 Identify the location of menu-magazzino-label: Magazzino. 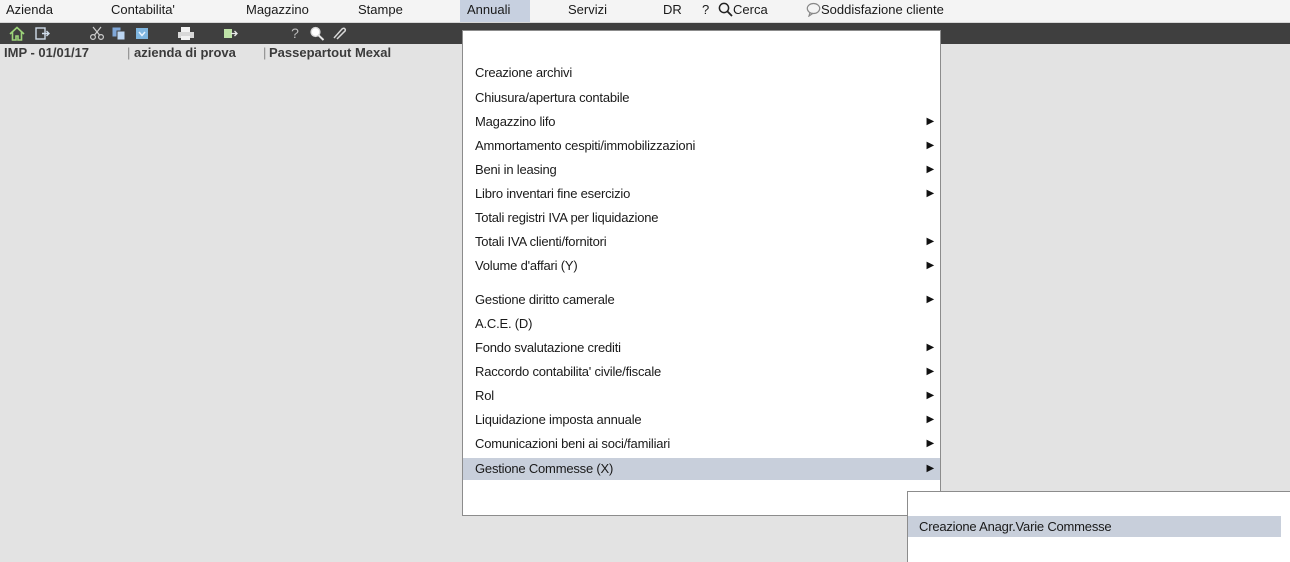
(277, 9).